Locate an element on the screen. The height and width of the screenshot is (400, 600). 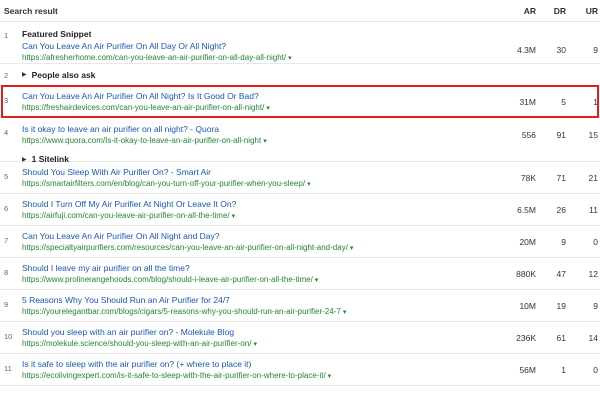
dr-value: 71 is located at coordinates (561, 177).